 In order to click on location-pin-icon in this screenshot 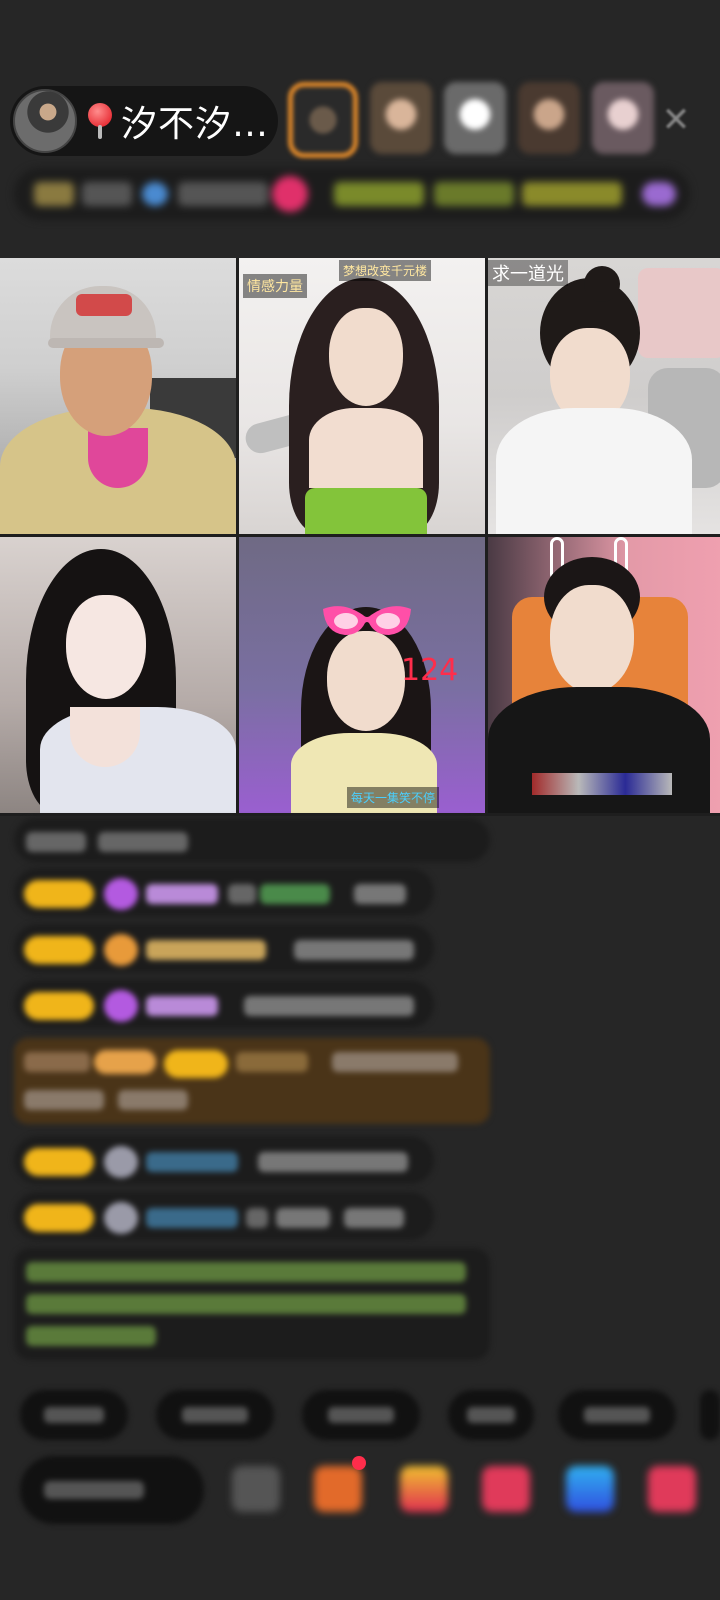, I will do `click(100, 121)`.